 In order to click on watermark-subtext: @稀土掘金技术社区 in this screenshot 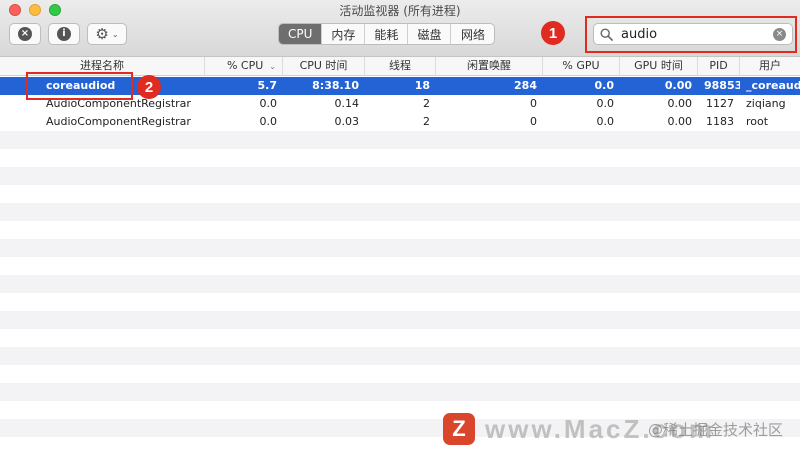, I will do `click(716, 430)`.